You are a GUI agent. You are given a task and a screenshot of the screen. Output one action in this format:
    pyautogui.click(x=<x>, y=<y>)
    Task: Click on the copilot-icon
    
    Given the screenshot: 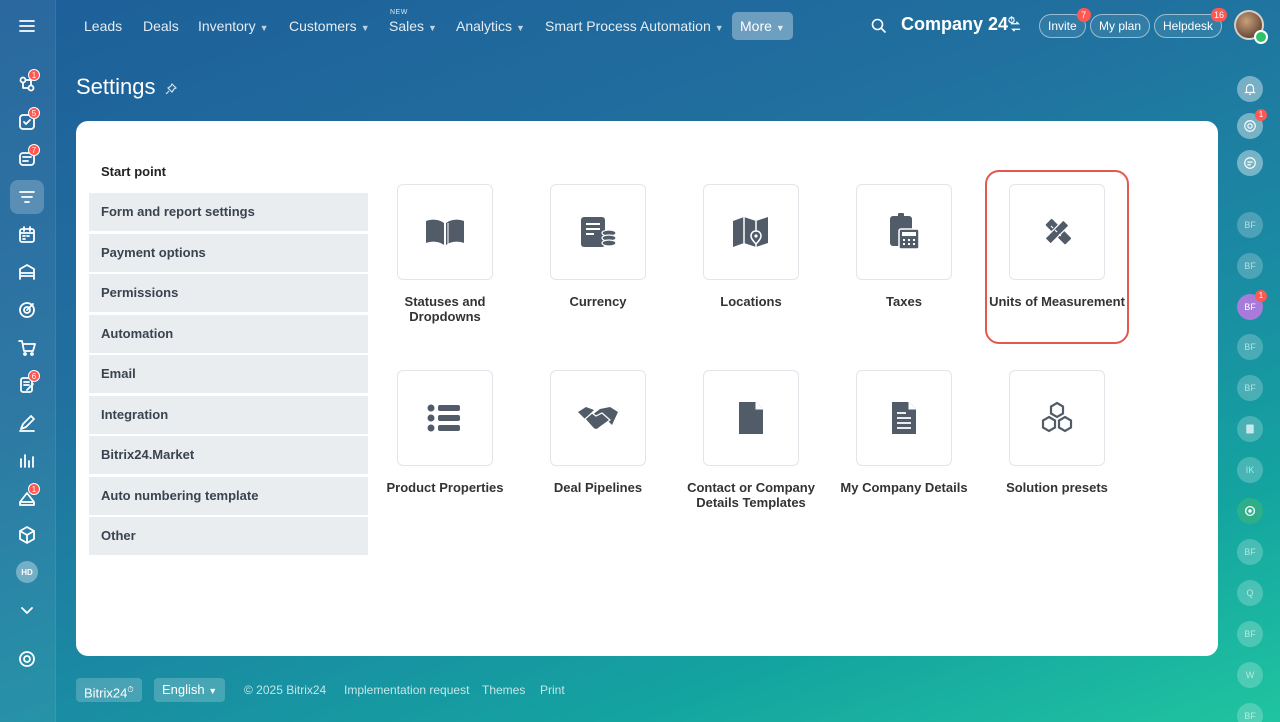 What is the action you would take?
    pyautogui.click(x=1250, y=511)
    